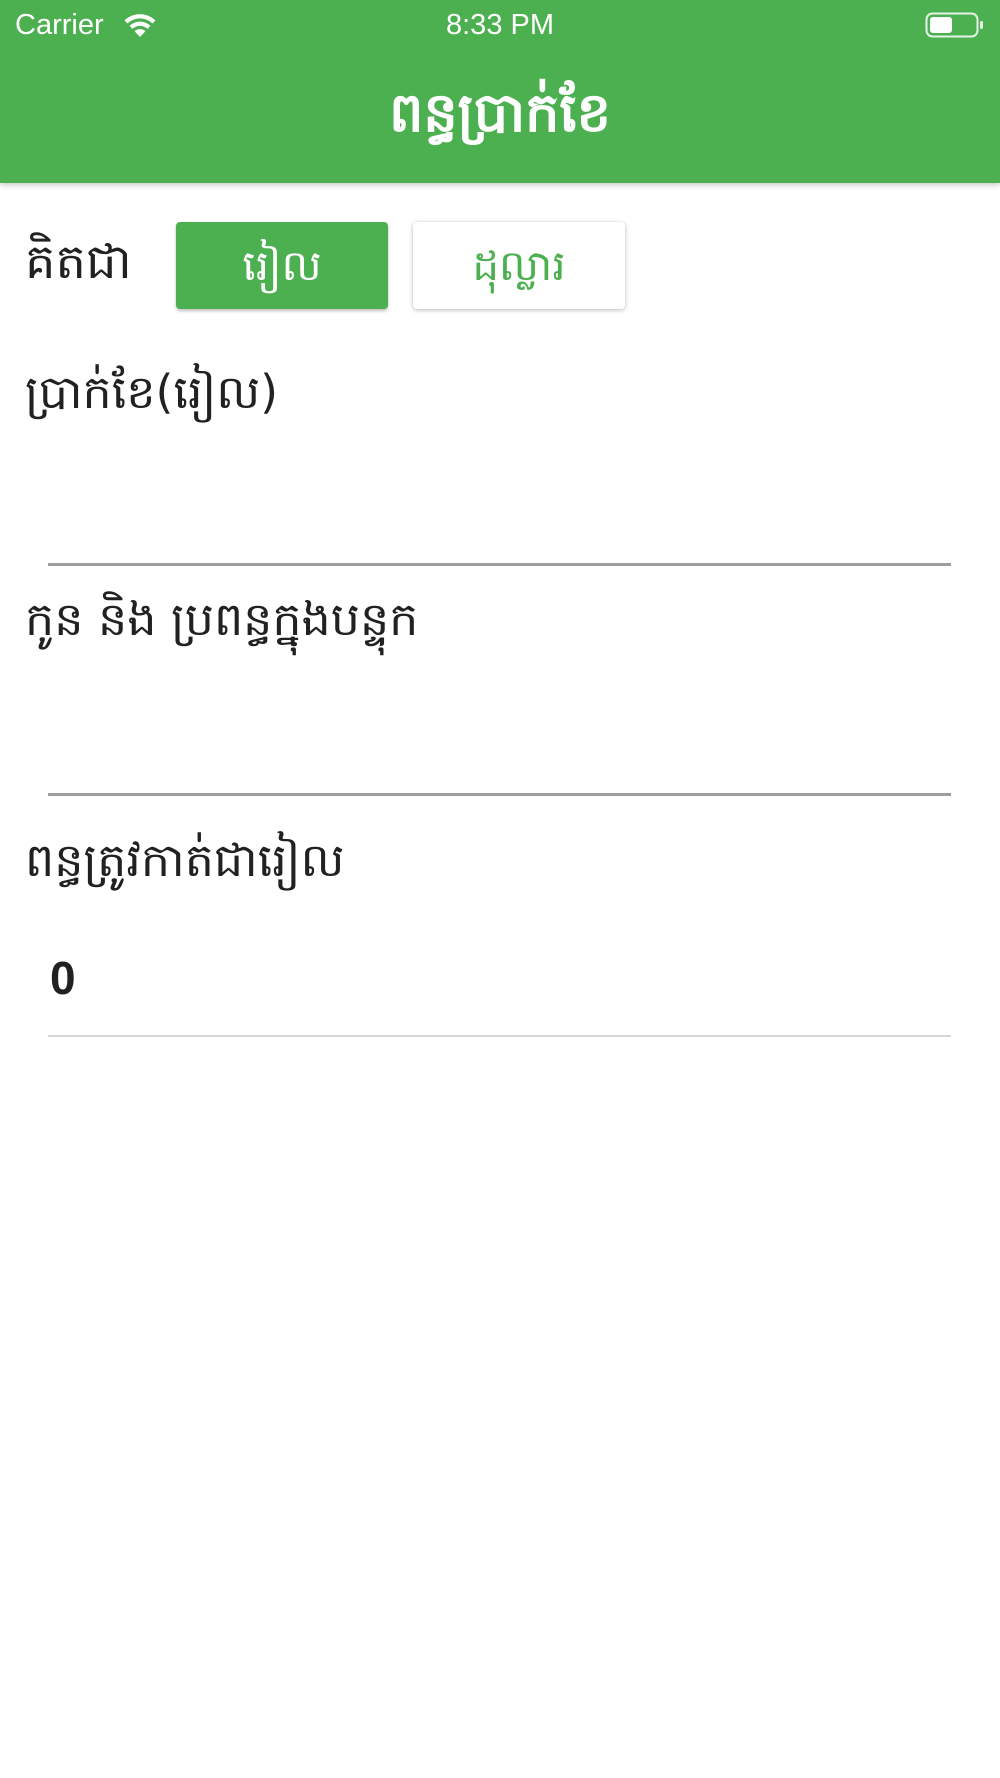 The height and width of the screenshot is (1778, 1000). Describe the element at coordinates (78, 262) in the screenshot. I see `currency-selector-label: គិតជា` at that location.